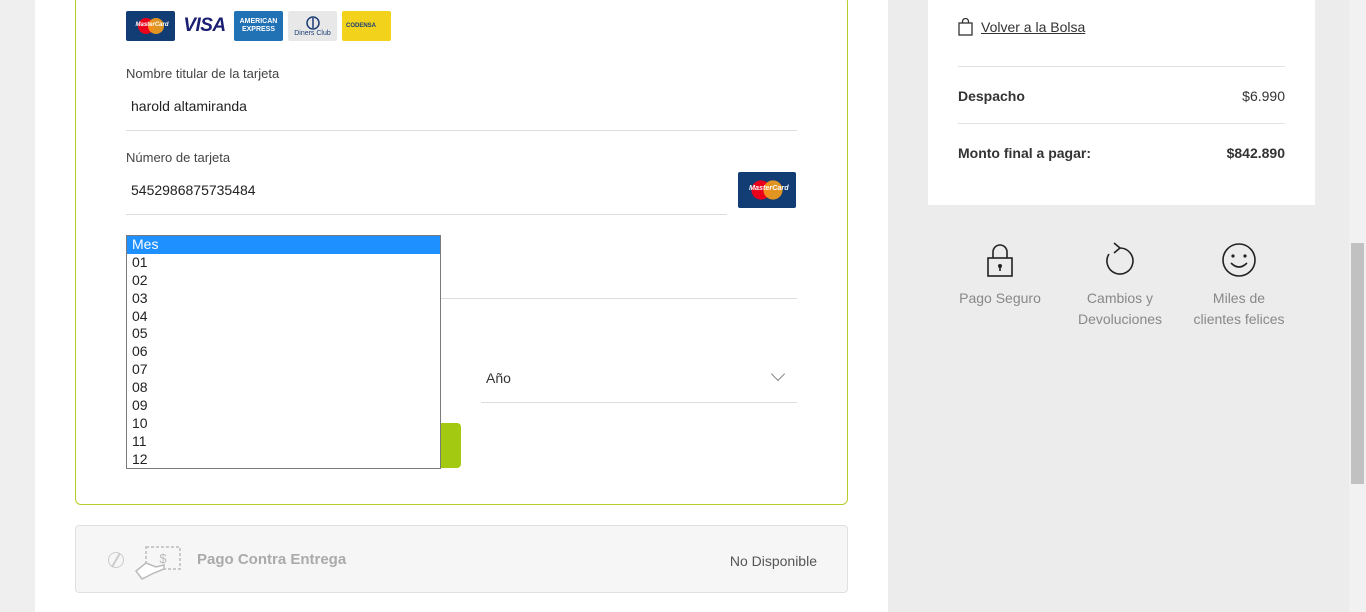  What do you see at coordinates (1255, 153) in the screenshot?
I see `total-value: $842.890` at bounding box center [1255, 153].